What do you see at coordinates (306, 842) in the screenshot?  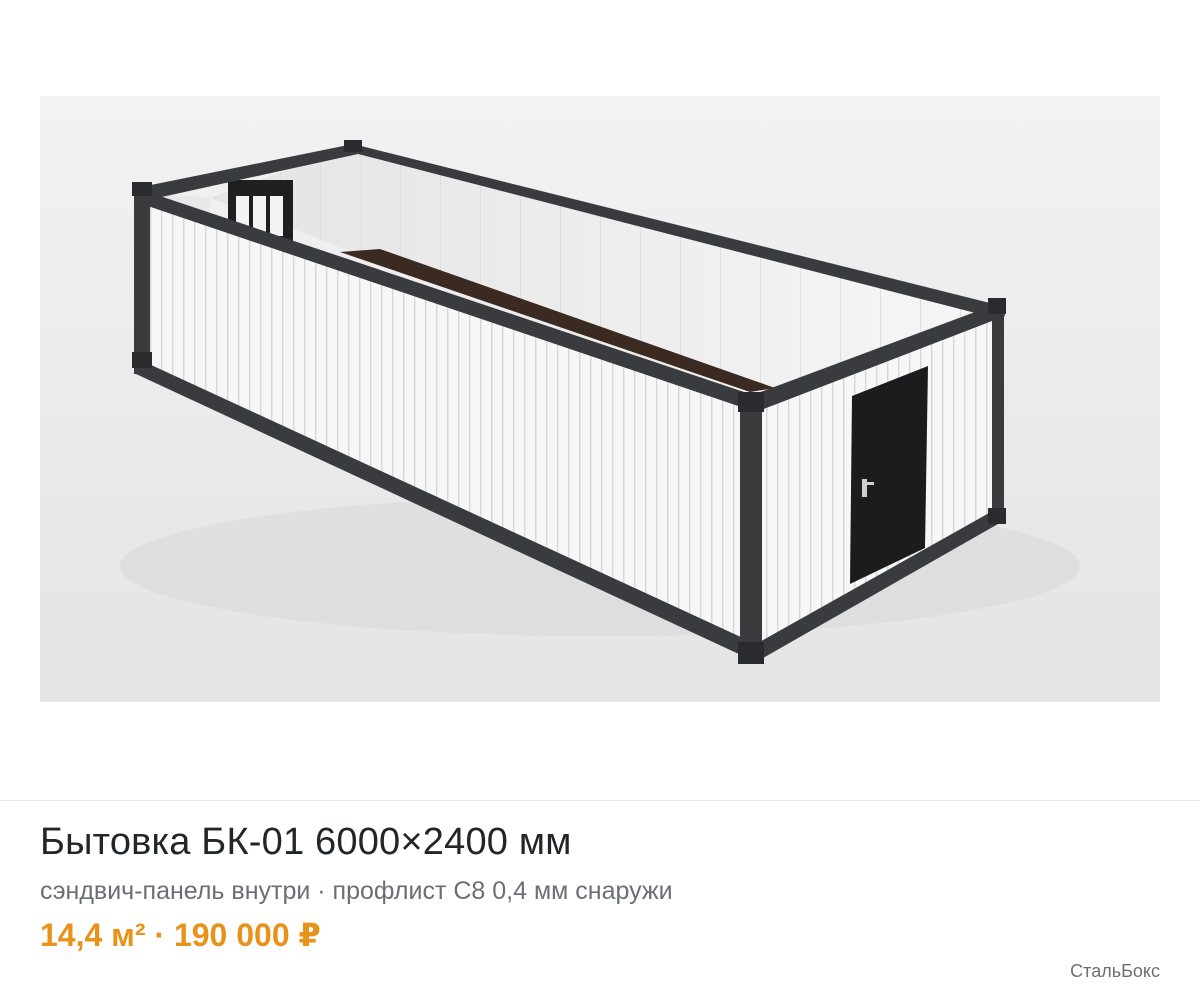 I see `product-title: Бытовка БК-01 6000×2400 мм` at bounding box center [306, 842].